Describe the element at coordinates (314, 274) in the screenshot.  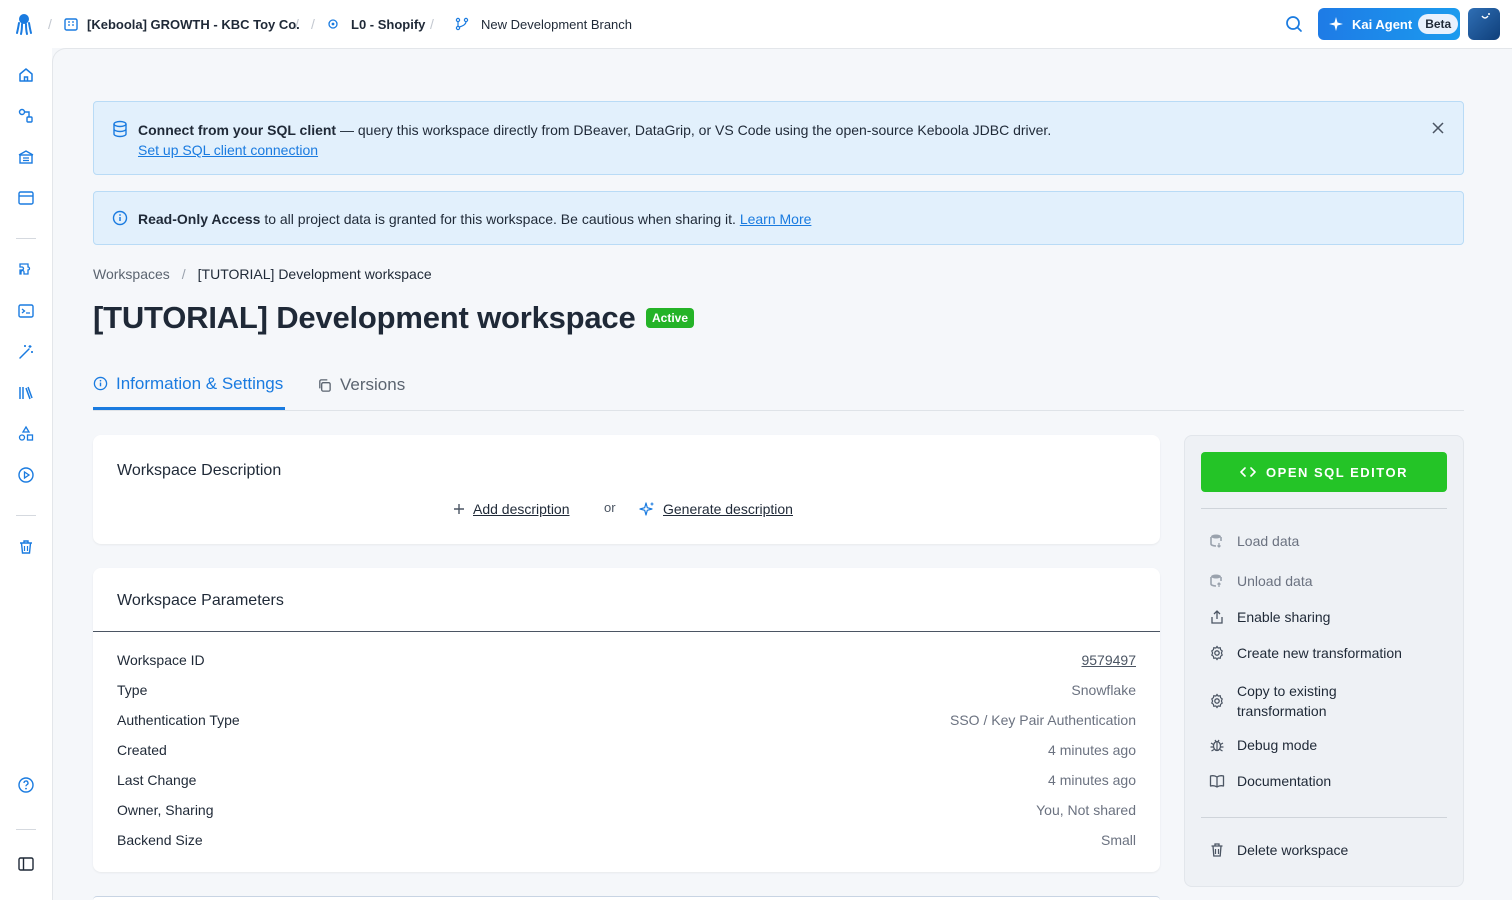
I see `breadcrumb-current: [TUTORIAL] Development workspace` at that location.